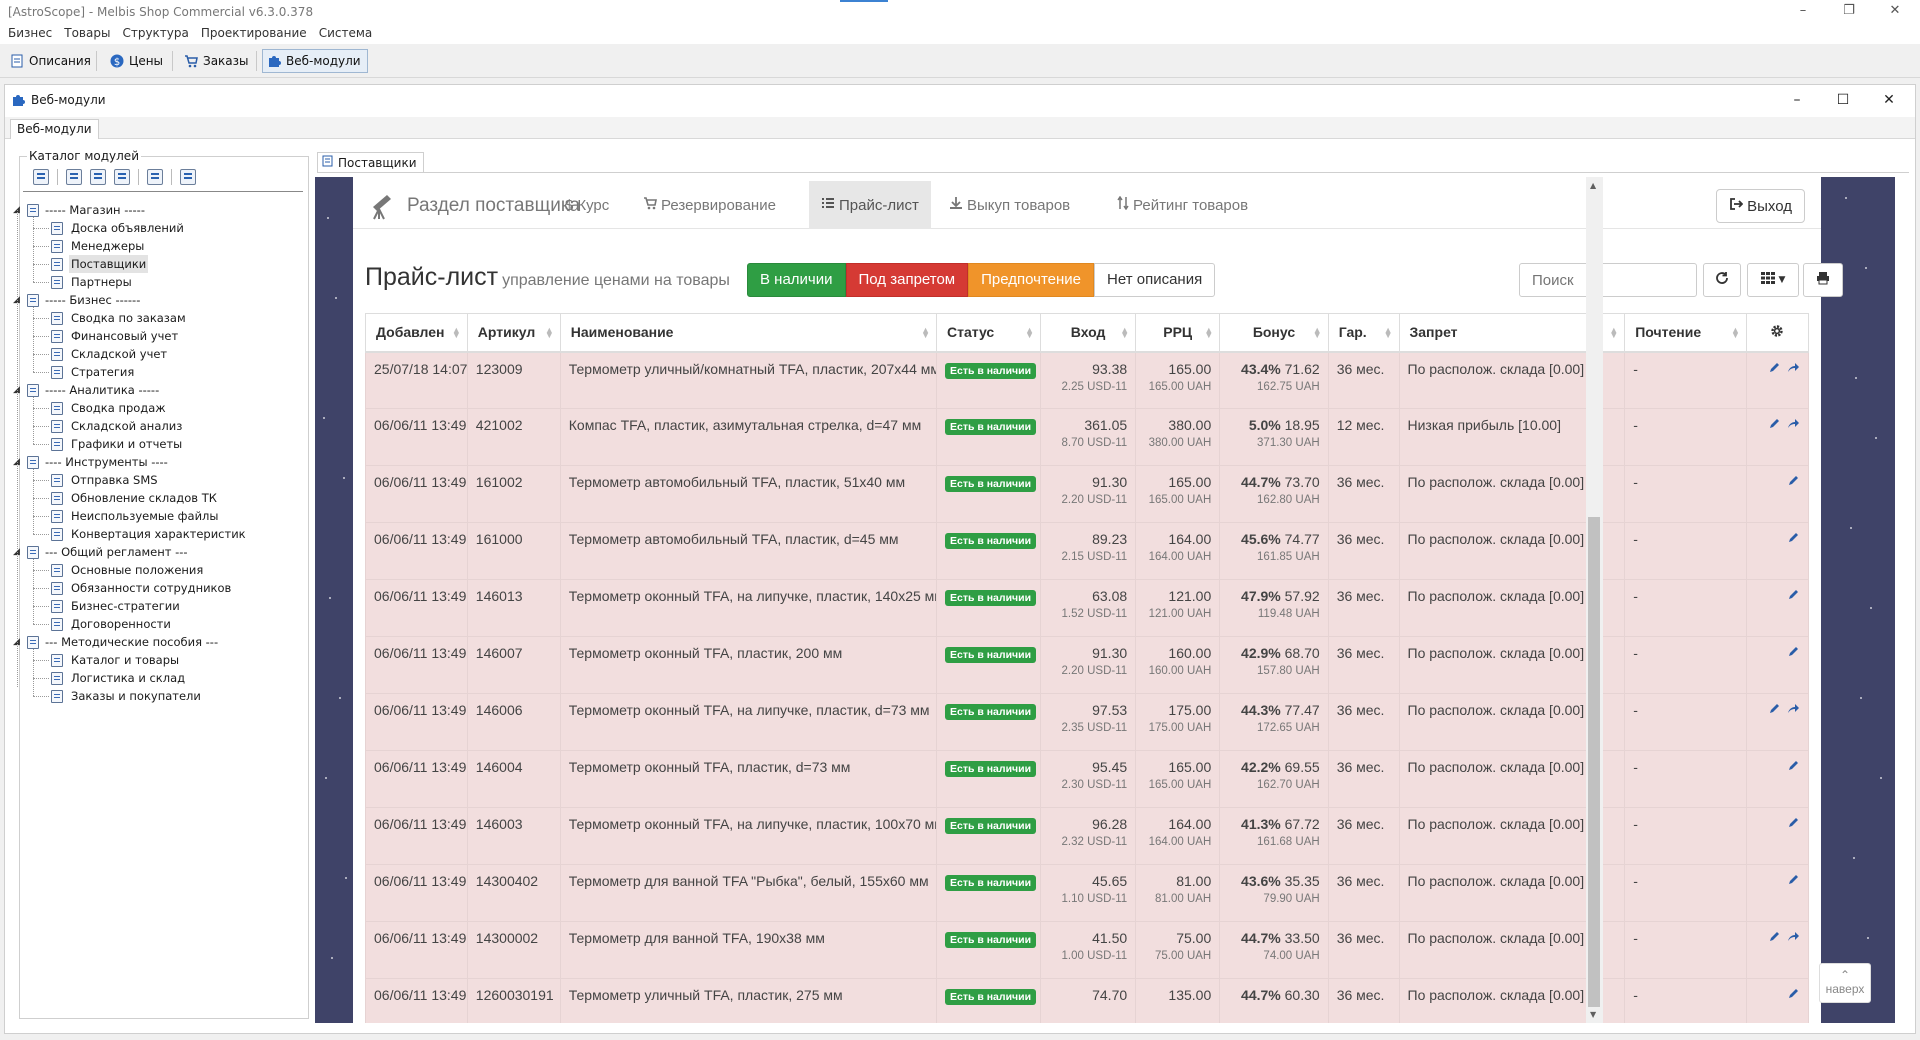 The image size is (1920, 1040). I want to click on tree-item: Конвертация характеристик, so click(153, 534).